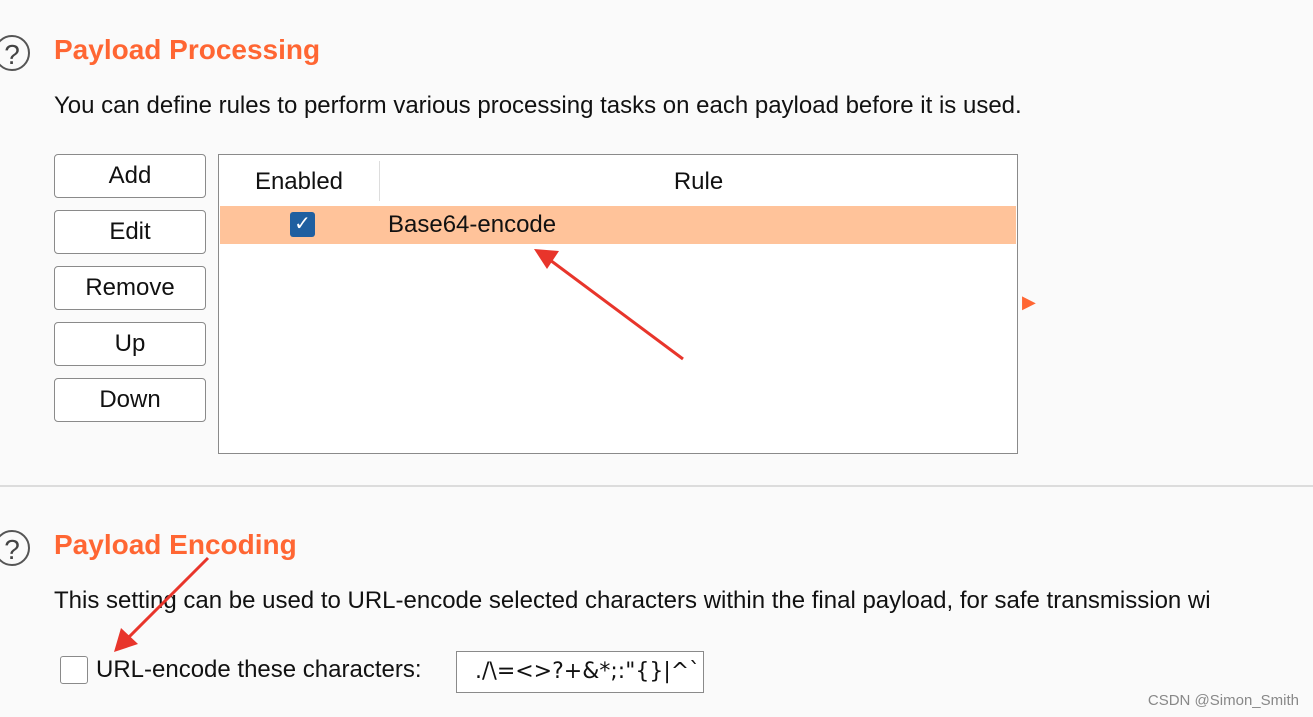 The image size is (1313, 717). What do you see at coordinates (1223, 700) in the screenshot?
I see `watermark: CSDN @Simon_Smith` at bounding box center [1223, 700].